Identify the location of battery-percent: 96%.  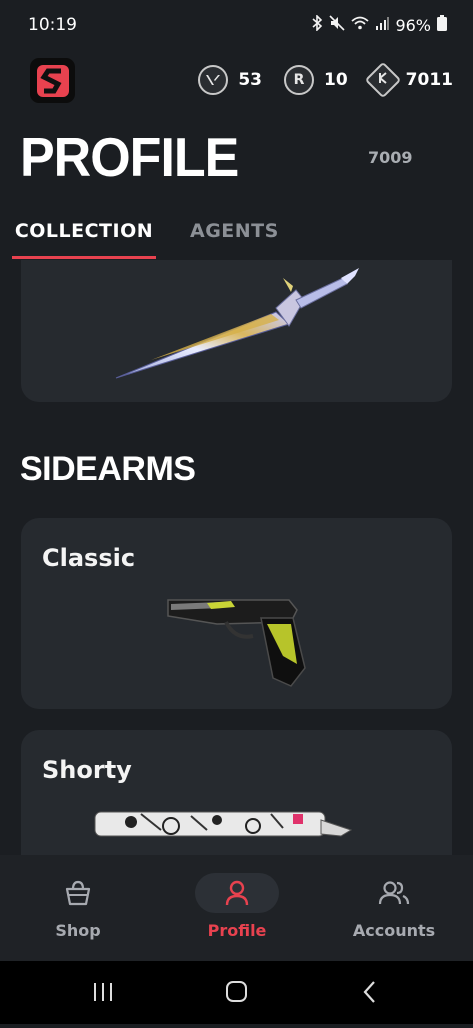
(413, 25).